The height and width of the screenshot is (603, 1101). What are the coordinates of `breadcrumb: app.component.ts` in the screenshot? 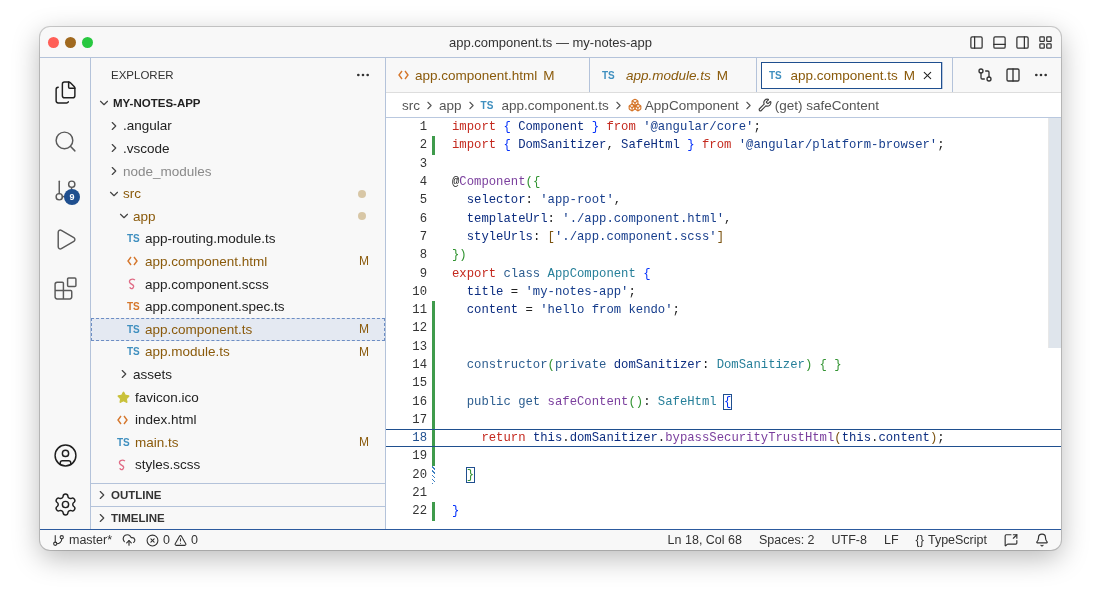 It's located at (555, 105).